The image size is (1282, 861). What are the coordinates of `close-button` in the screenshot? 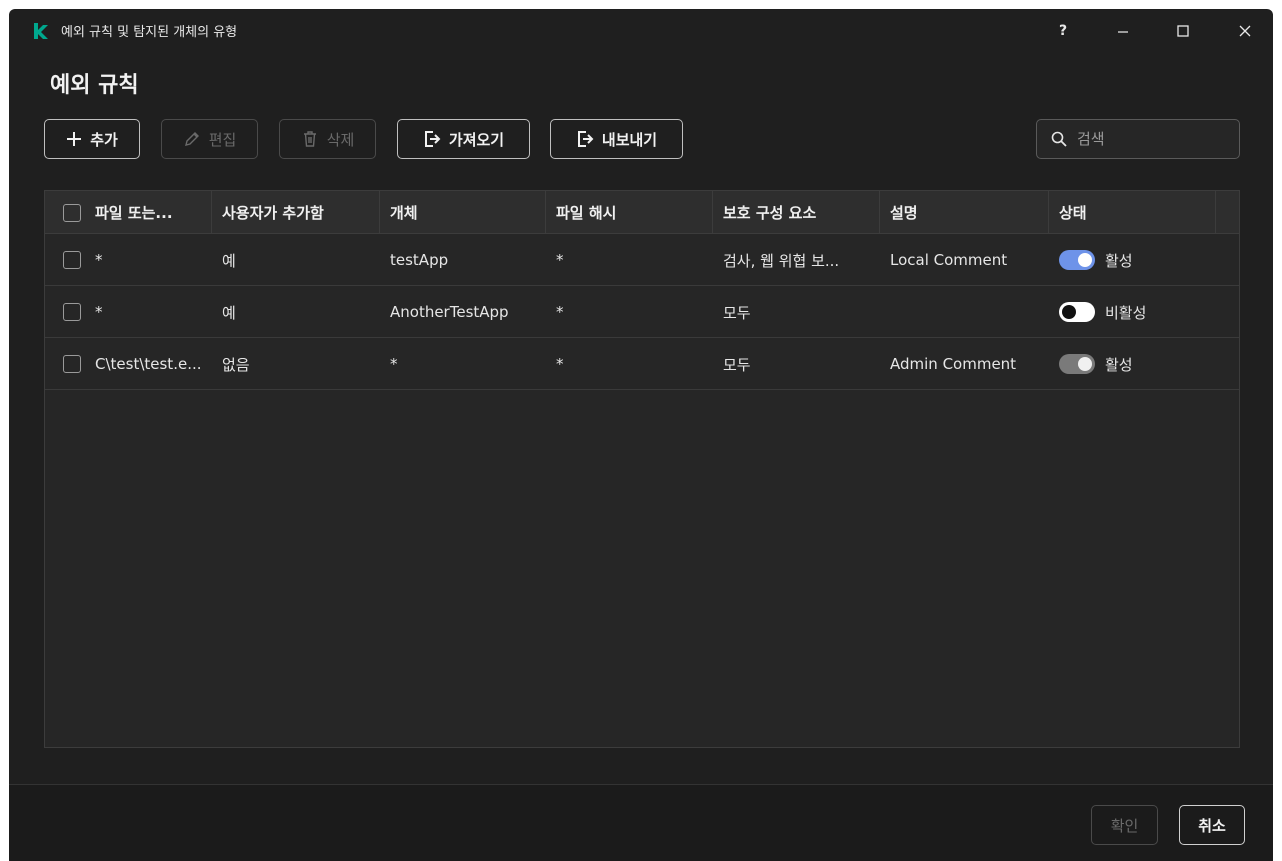 It's located at (1245, 31).